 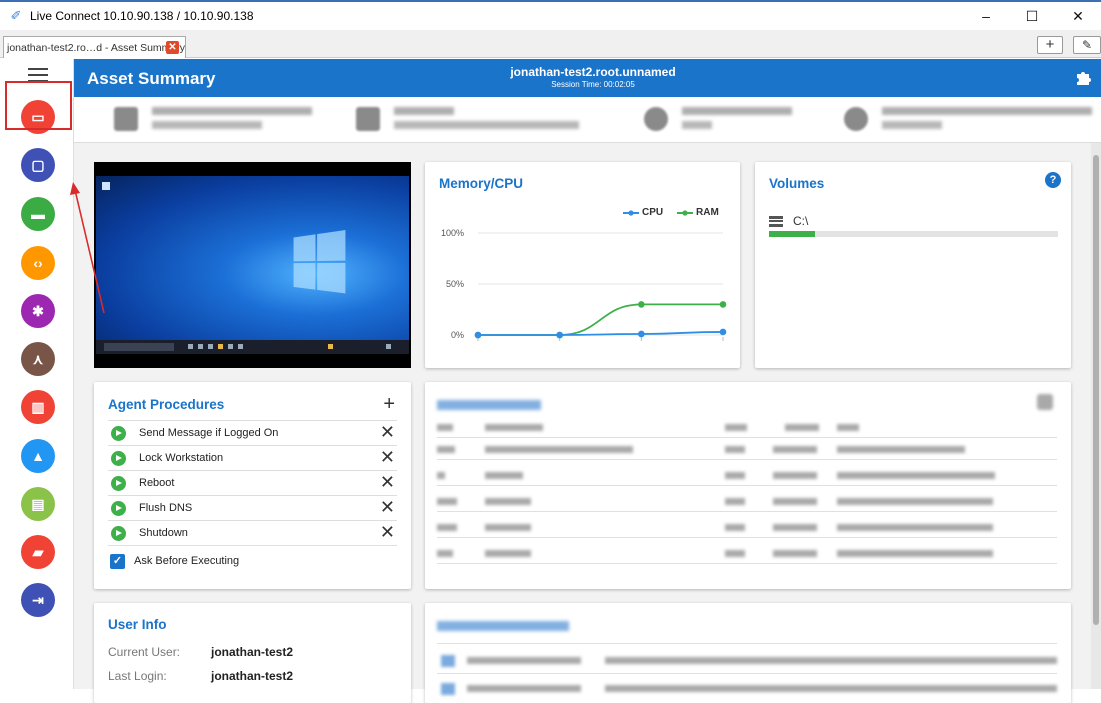 I want to click on procedure-row: Flush DNS ✕, so click(x=252, y=507).